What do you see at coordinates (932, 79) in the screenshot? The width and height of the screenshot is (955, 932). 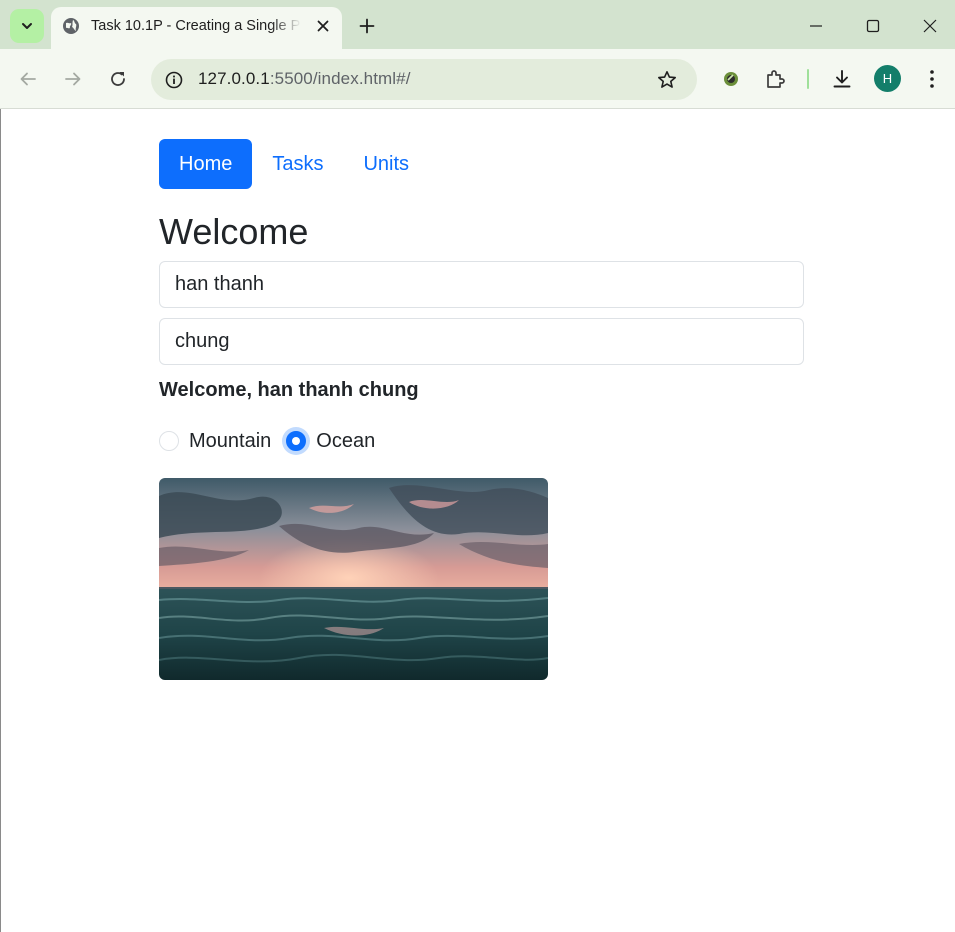 I see `more-vertical-icon` at bounding box center [932, 79].